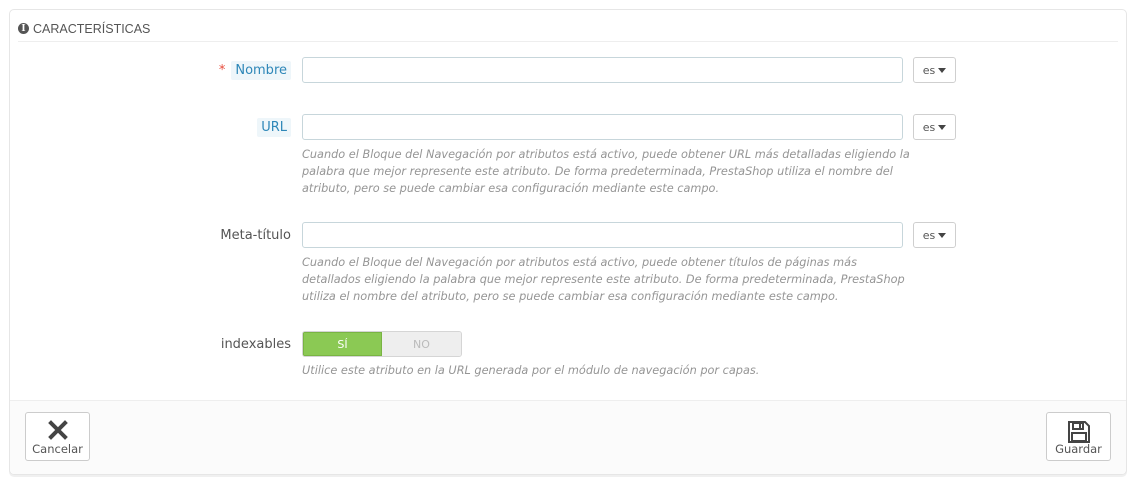 This screenshot has height=489, width=1138. What do you see at coordinates (57, 449) in the screenshot?
I see `cancel-label: Cancelar` at bounding box center [57, 449].